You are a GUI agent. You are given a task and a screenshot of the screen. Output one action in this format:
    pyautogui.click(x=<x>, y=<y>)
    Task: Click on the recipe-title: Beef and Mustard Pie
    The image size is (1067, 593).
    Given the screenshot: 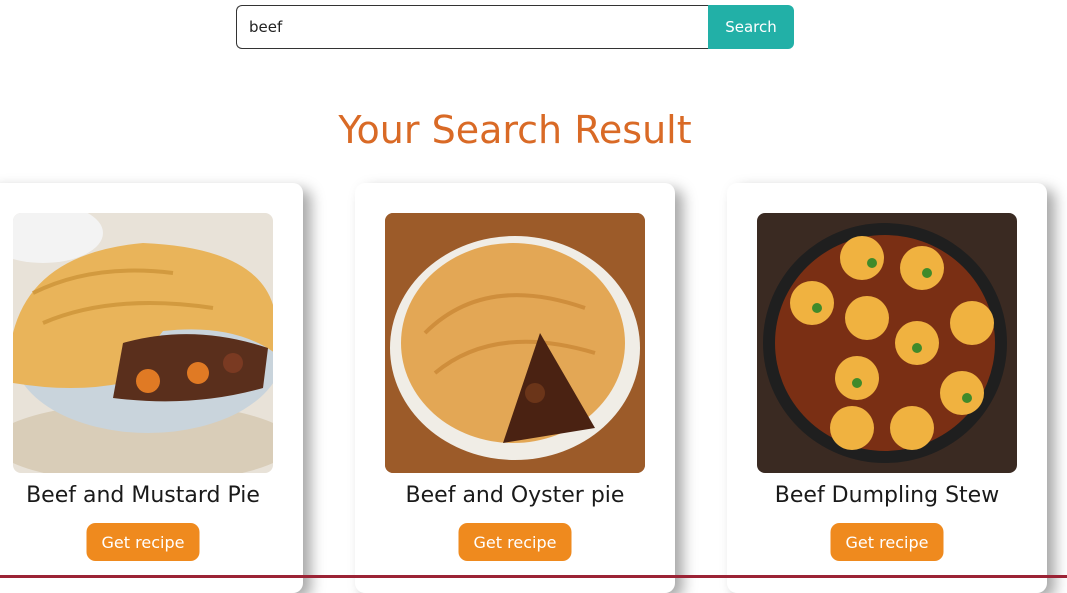 What is the action you would take?
    pyautogui.click(x=143, y=495)
    